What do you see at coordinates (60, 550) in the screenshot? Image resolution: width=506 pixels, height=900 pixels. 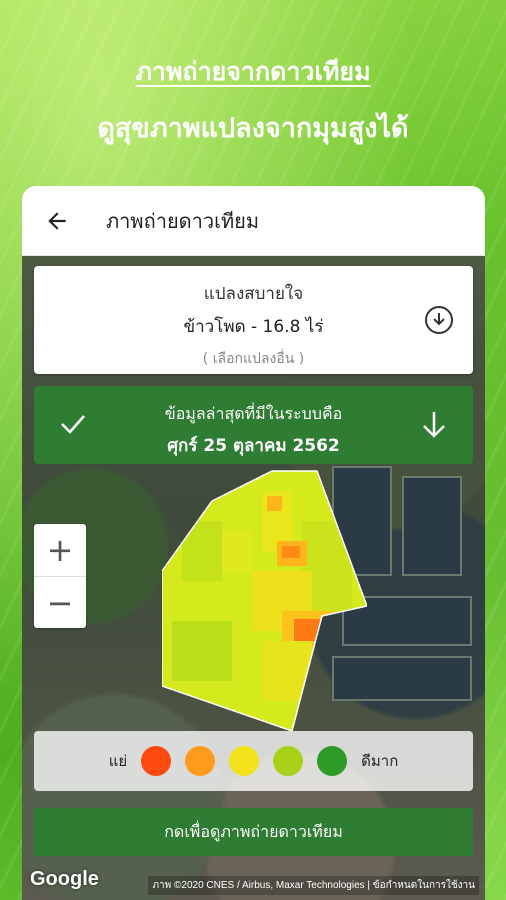 I see `zoom-in-button: +` at bounding box center [60, 550].